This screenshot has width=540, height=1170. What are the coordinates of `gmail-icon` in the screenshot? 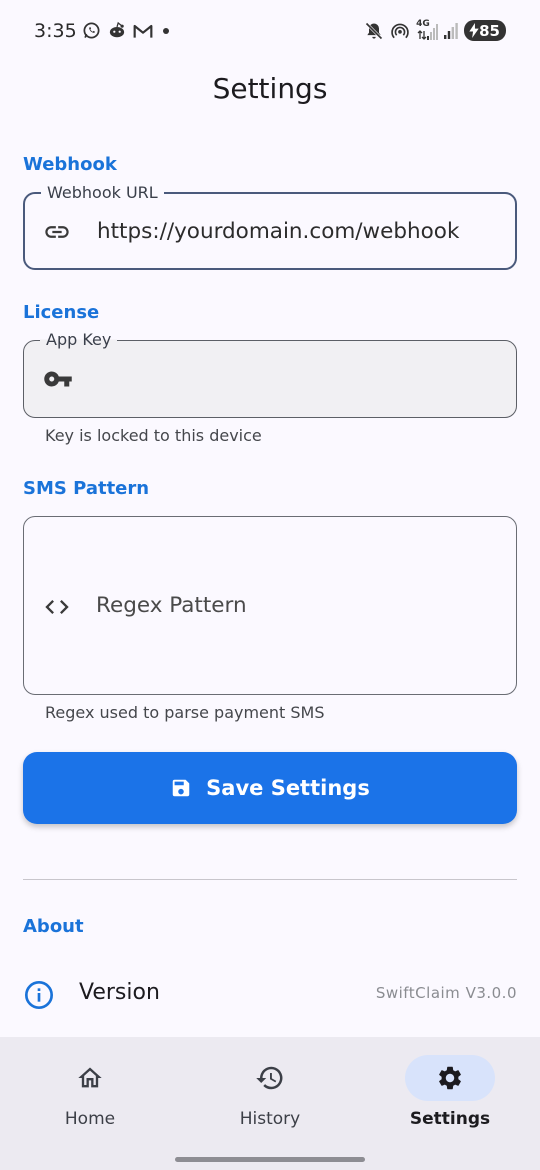 It's located at (143, 31).